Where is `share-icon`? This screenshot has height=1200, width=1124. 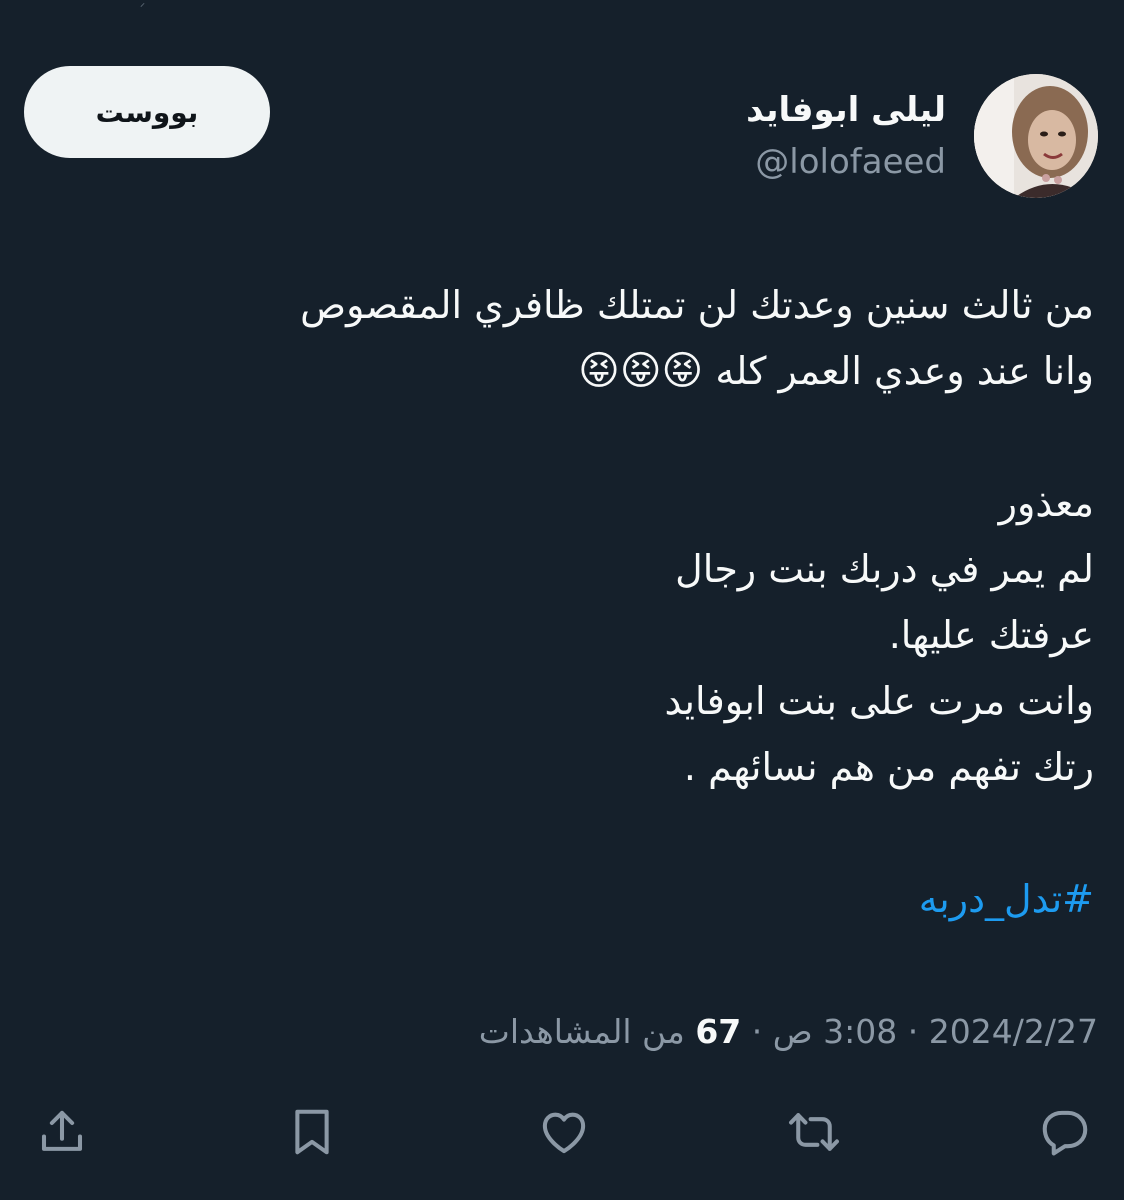
share-icon is located at coordinates (62, 1130).